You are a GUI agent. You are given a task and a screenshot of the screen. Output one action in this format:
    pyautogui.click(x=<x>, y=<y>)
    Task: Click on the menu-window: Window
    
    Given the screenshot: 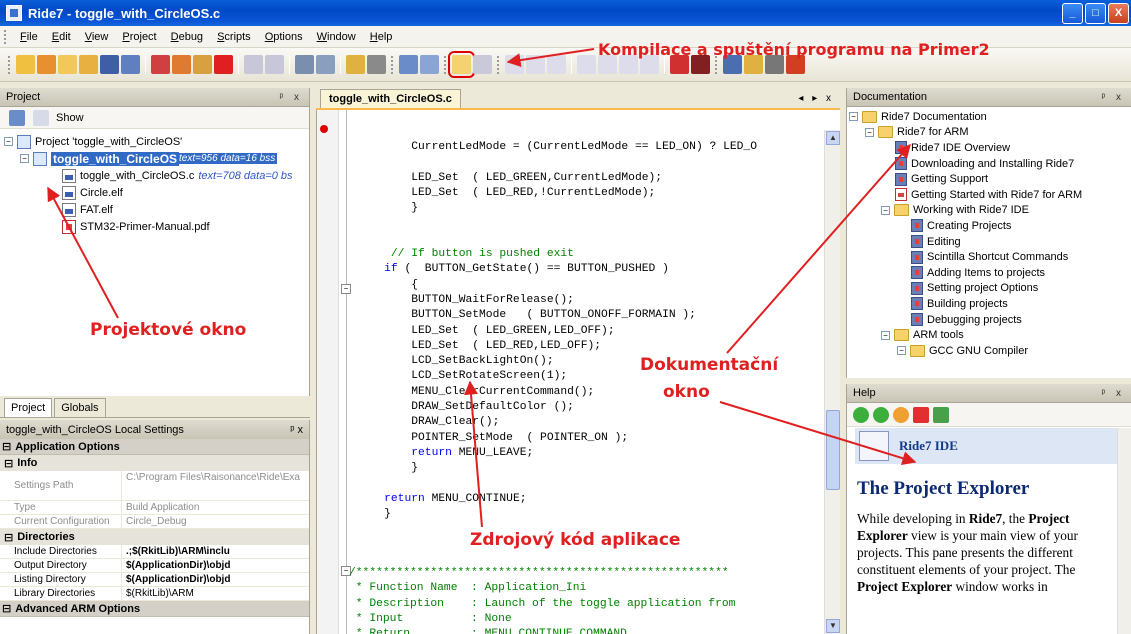 What is the action you would take?
    pyautogui.click(x=336, y=37)
    